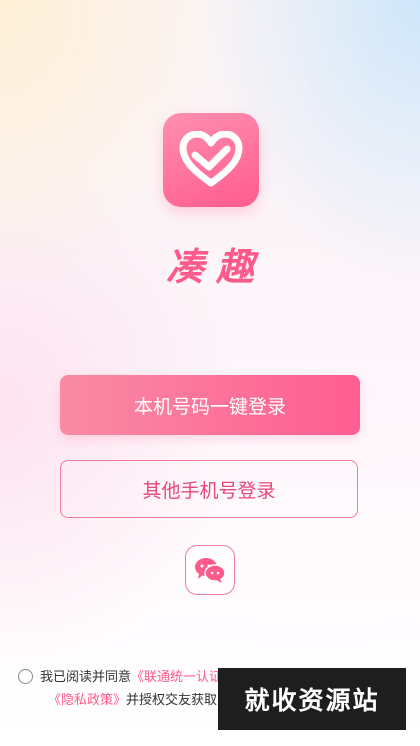 The width and height of the screenshot is (420, 746). Describe the element at coordinates (86, 677) in the screenshot. I see `agreement-prefix: 我已阅读并同意` at that location.